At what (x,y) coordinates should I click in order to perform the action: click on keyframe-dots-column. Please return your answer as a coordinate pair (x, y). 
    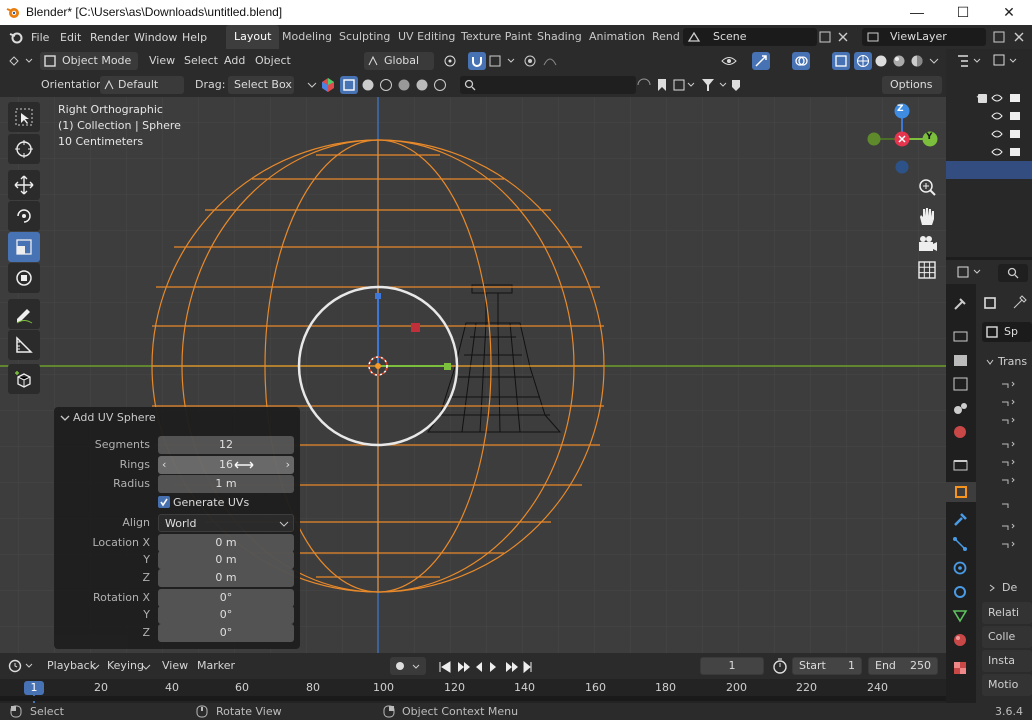
    Looking at the image, I should click on (1009, 467).